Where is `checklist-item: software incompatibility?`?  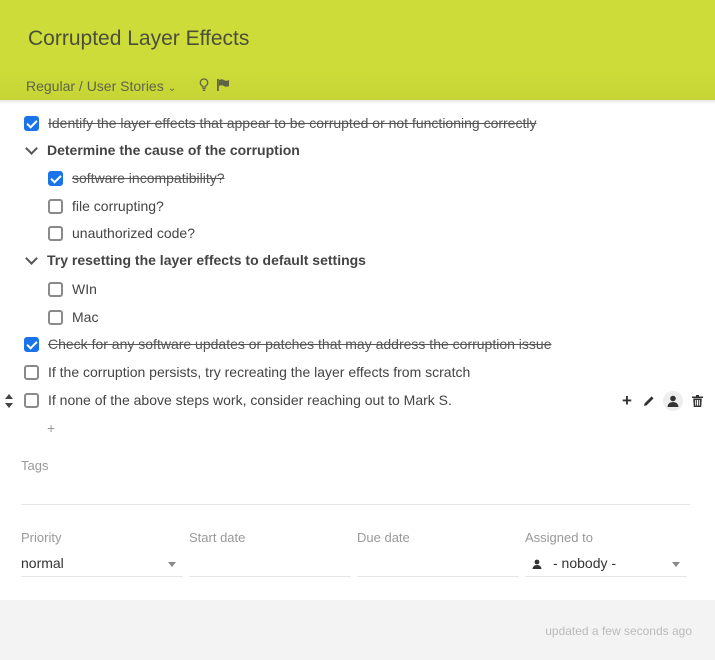
checklist-item: software incompatibility? is located at coordinates (357, 179).